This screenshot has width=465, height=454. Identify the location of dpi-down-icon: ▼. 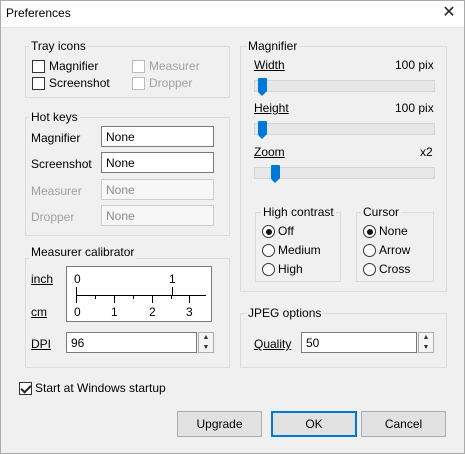
(206, 348).